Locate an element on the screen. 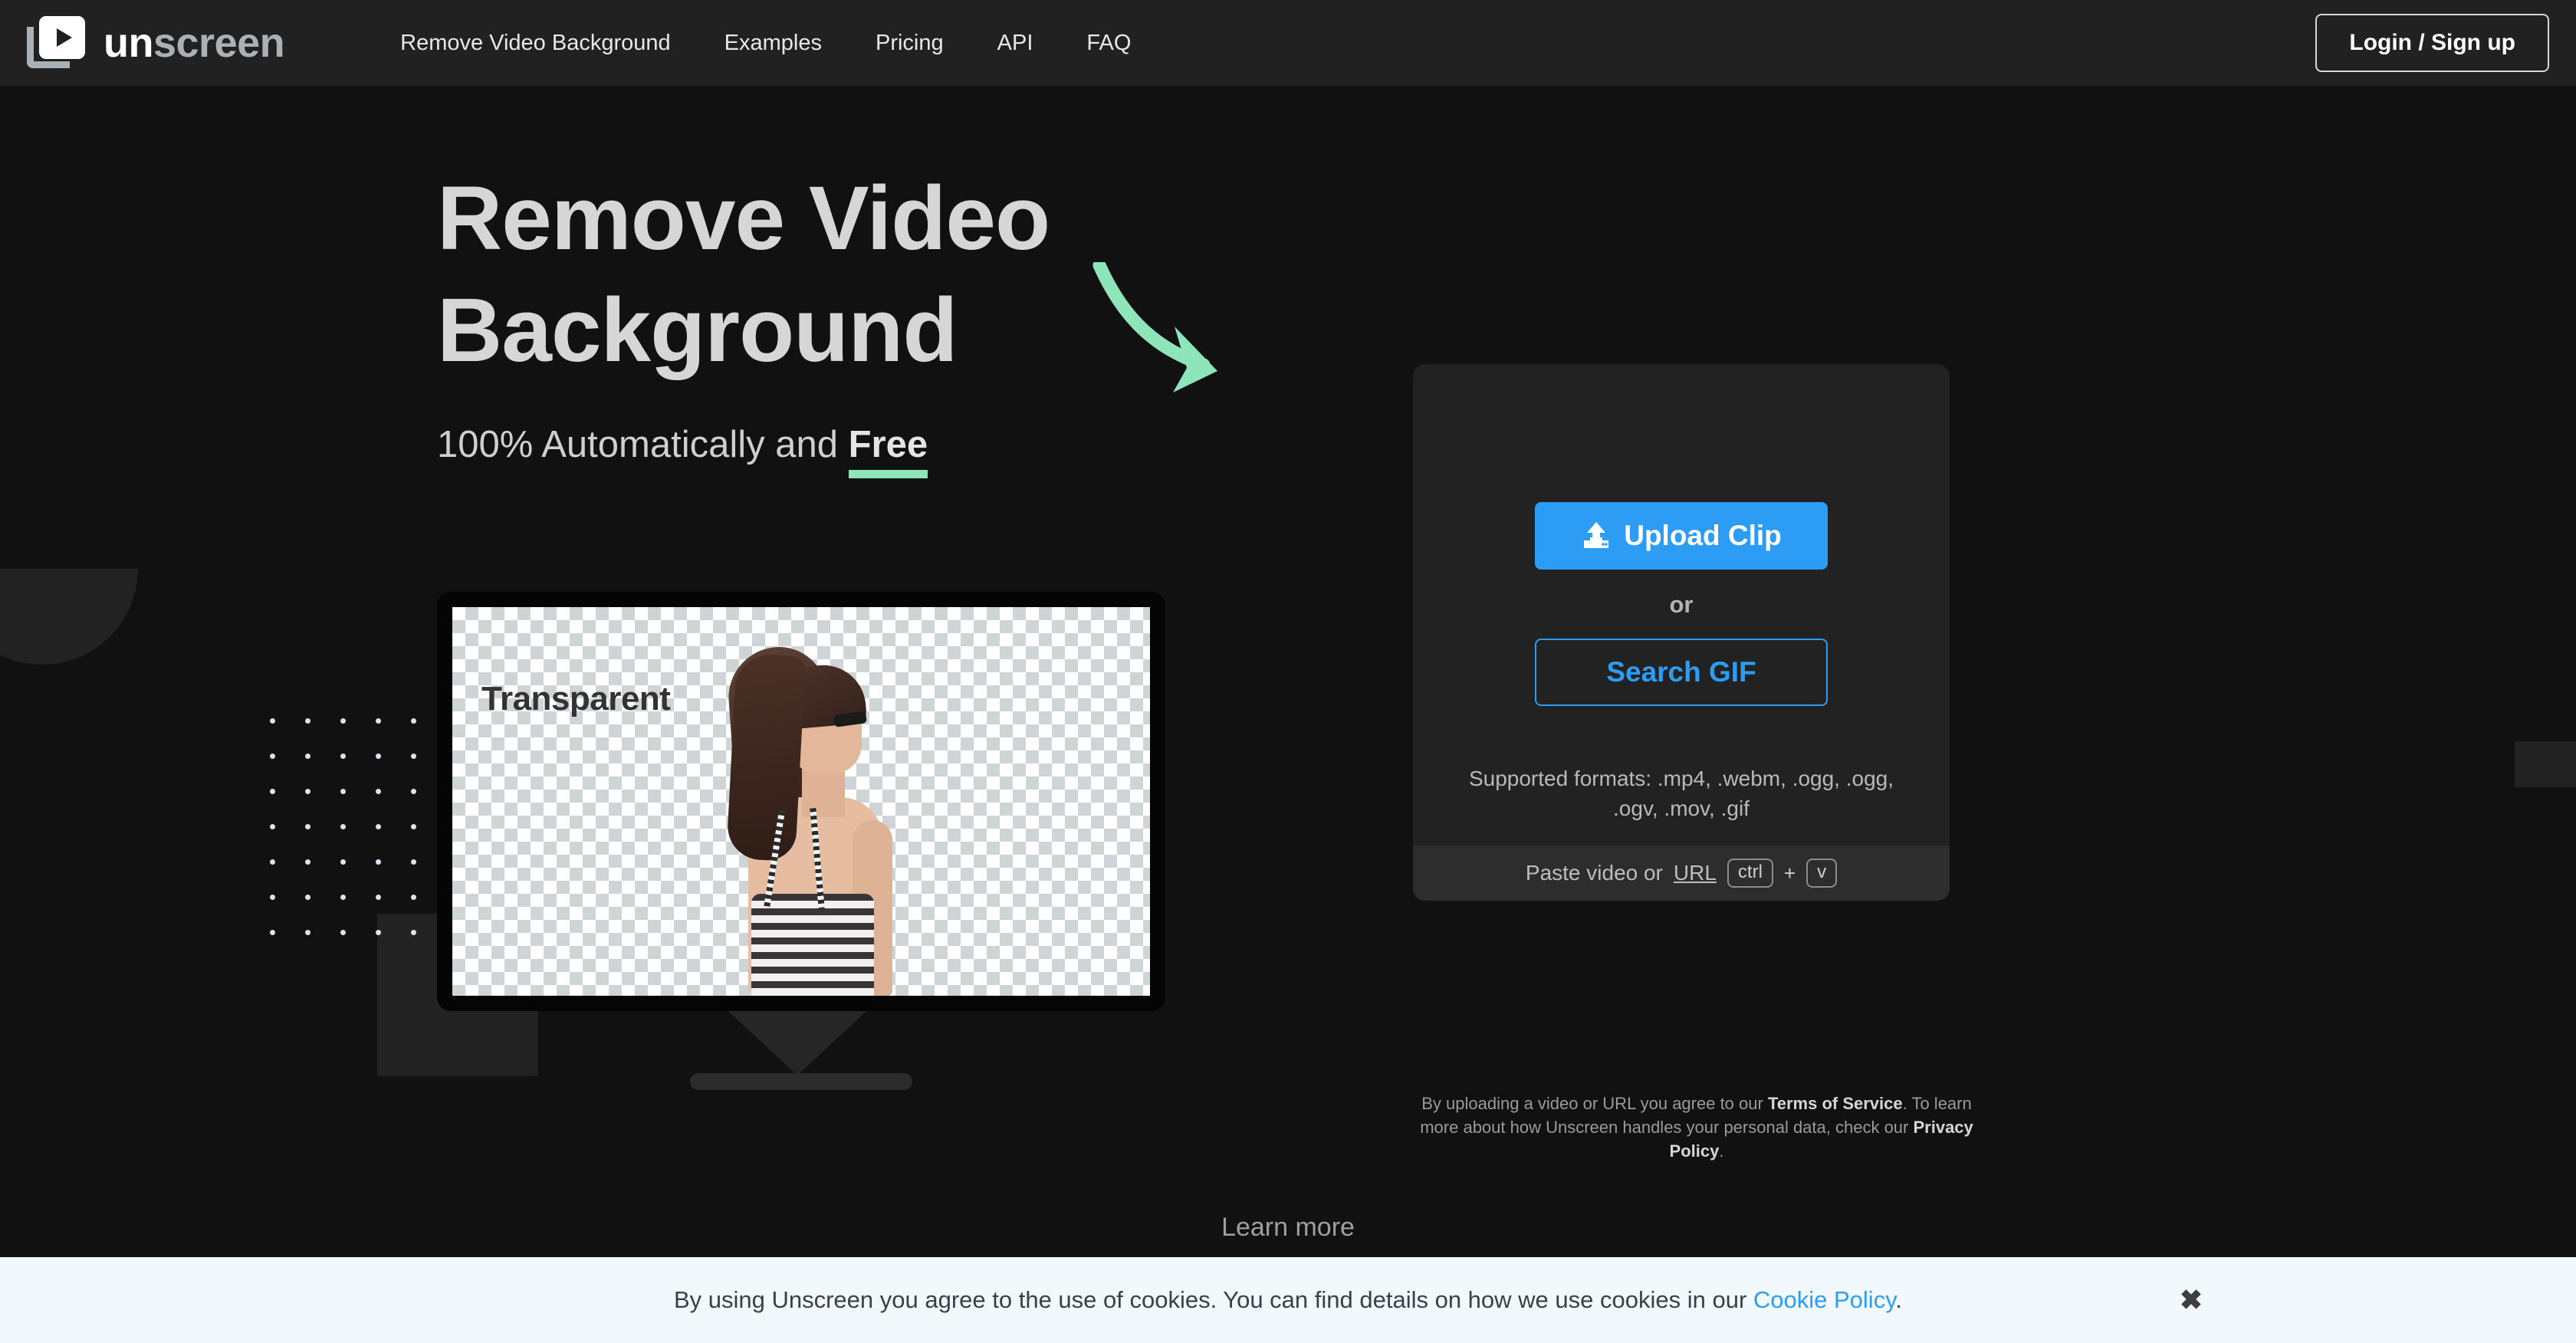 This screenshot has width=2576, height=1343. monitor-stand-neck is located at coordinates (797, 1043).